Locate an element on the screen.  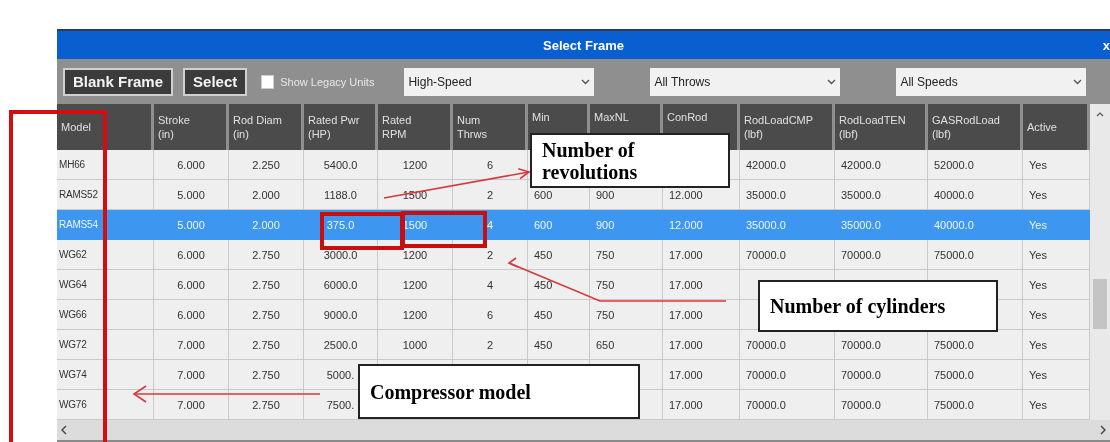
callout-label: Compressor model is located at coordinates (499, 391).